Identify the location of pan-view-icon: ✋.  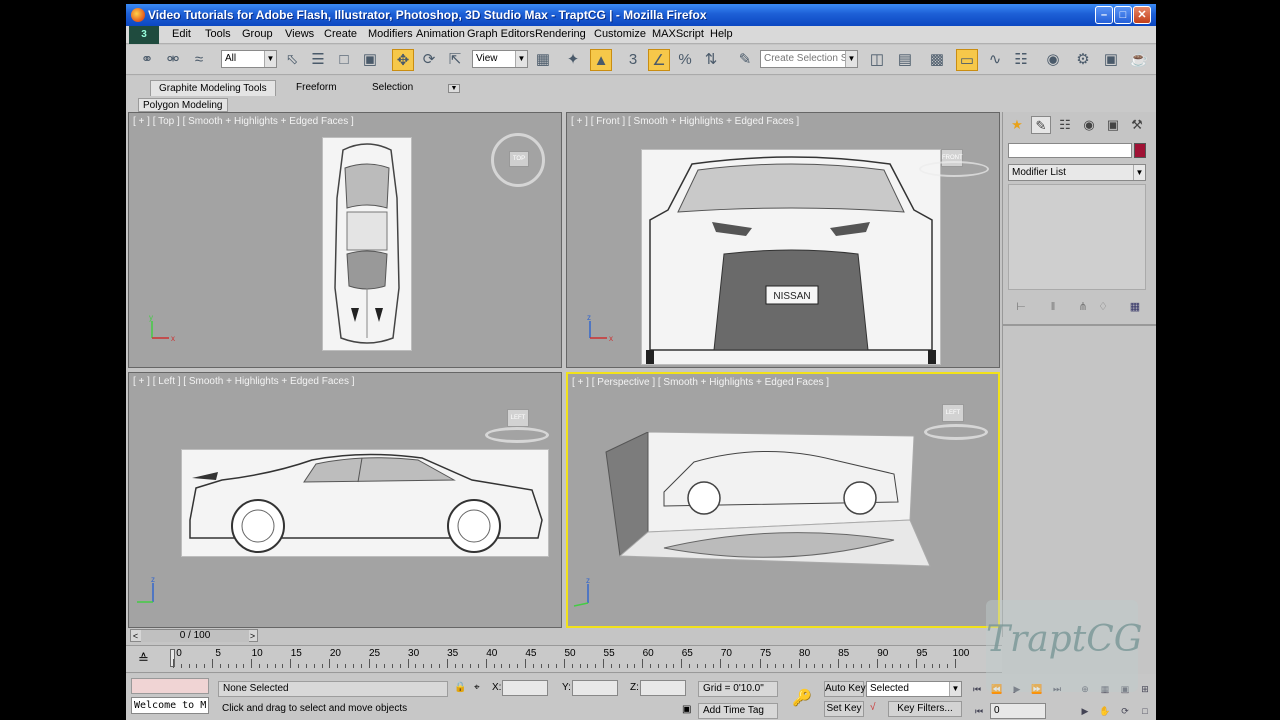
(1105, 711).